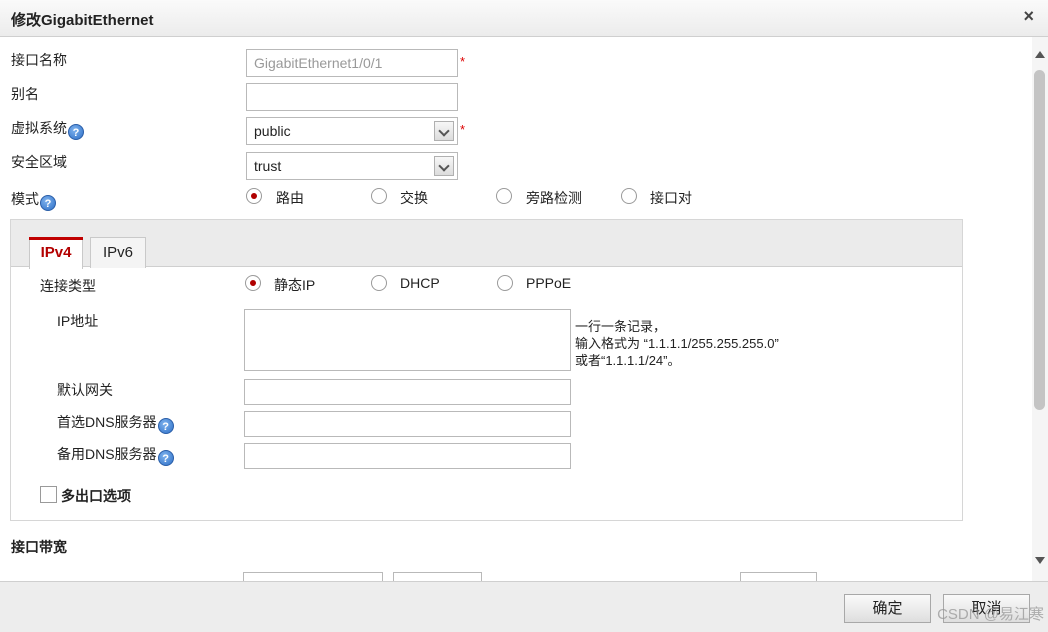 This screenshot has height=632, width=1048. What do you see at coordinates (887, 608) in the screenshot?
I see `ok-button: 确定` at bounding box center [887, 608].